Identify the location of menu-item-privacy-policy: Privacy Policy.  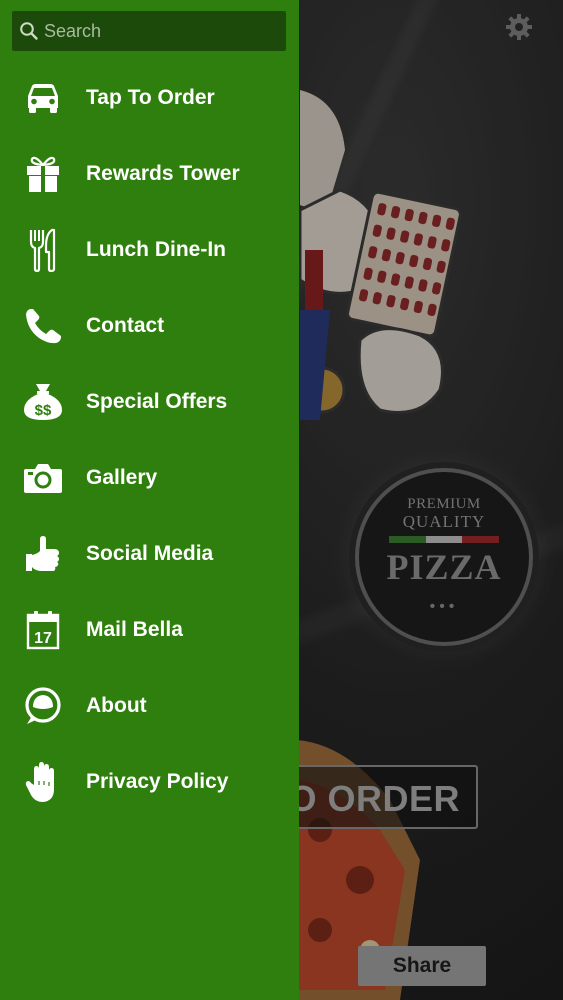
(149, 782).